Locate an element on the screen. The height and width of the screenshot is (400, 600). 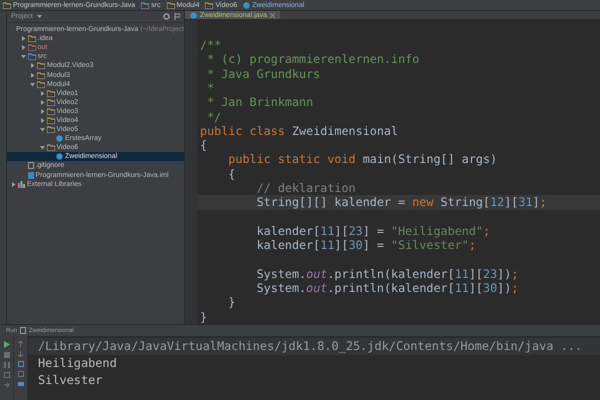
code-line: kalender[11][23] = "Heiligabend"; is located at coordinates (374, 231).